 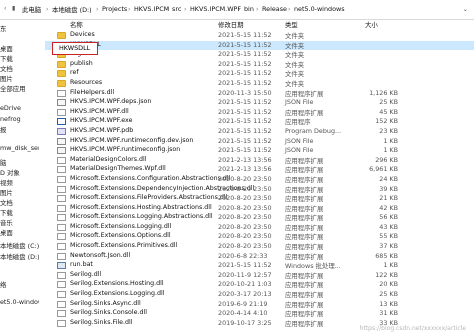 What do you see at coordinates (243, 313) in the screenshot?
I see `file-date: 2020-4-14 4:10` at bounding box center [243, 313].